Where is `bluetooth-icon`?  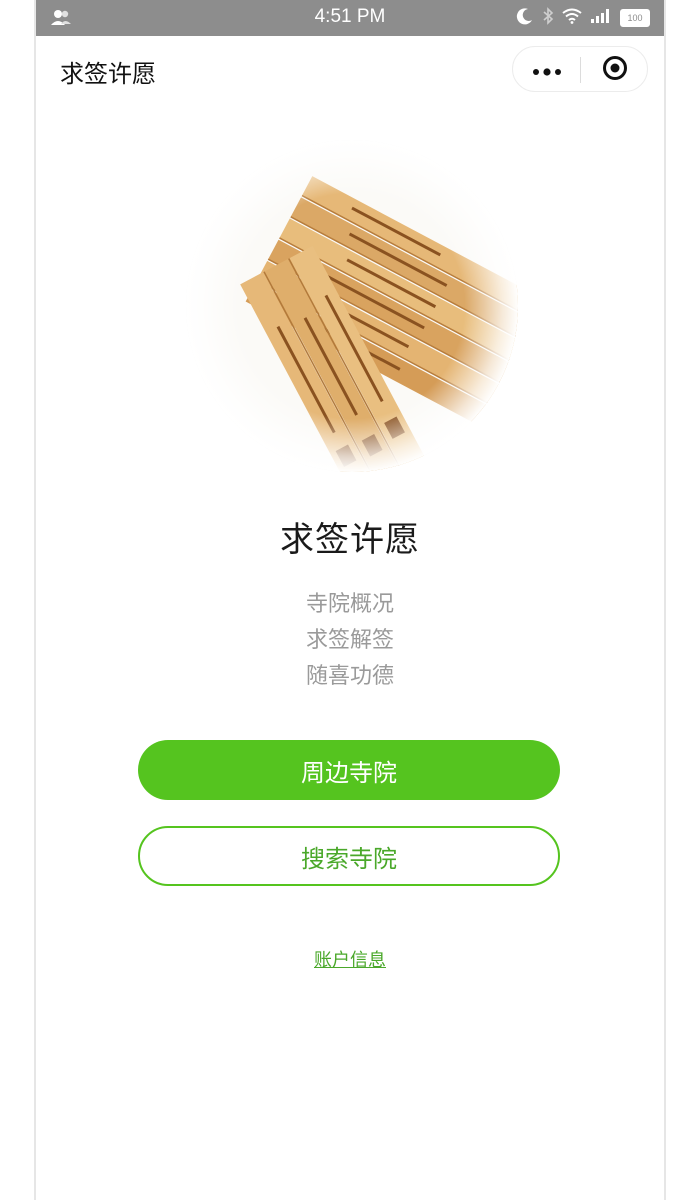
bluetooth-icon is located at coordinates (548, 18).